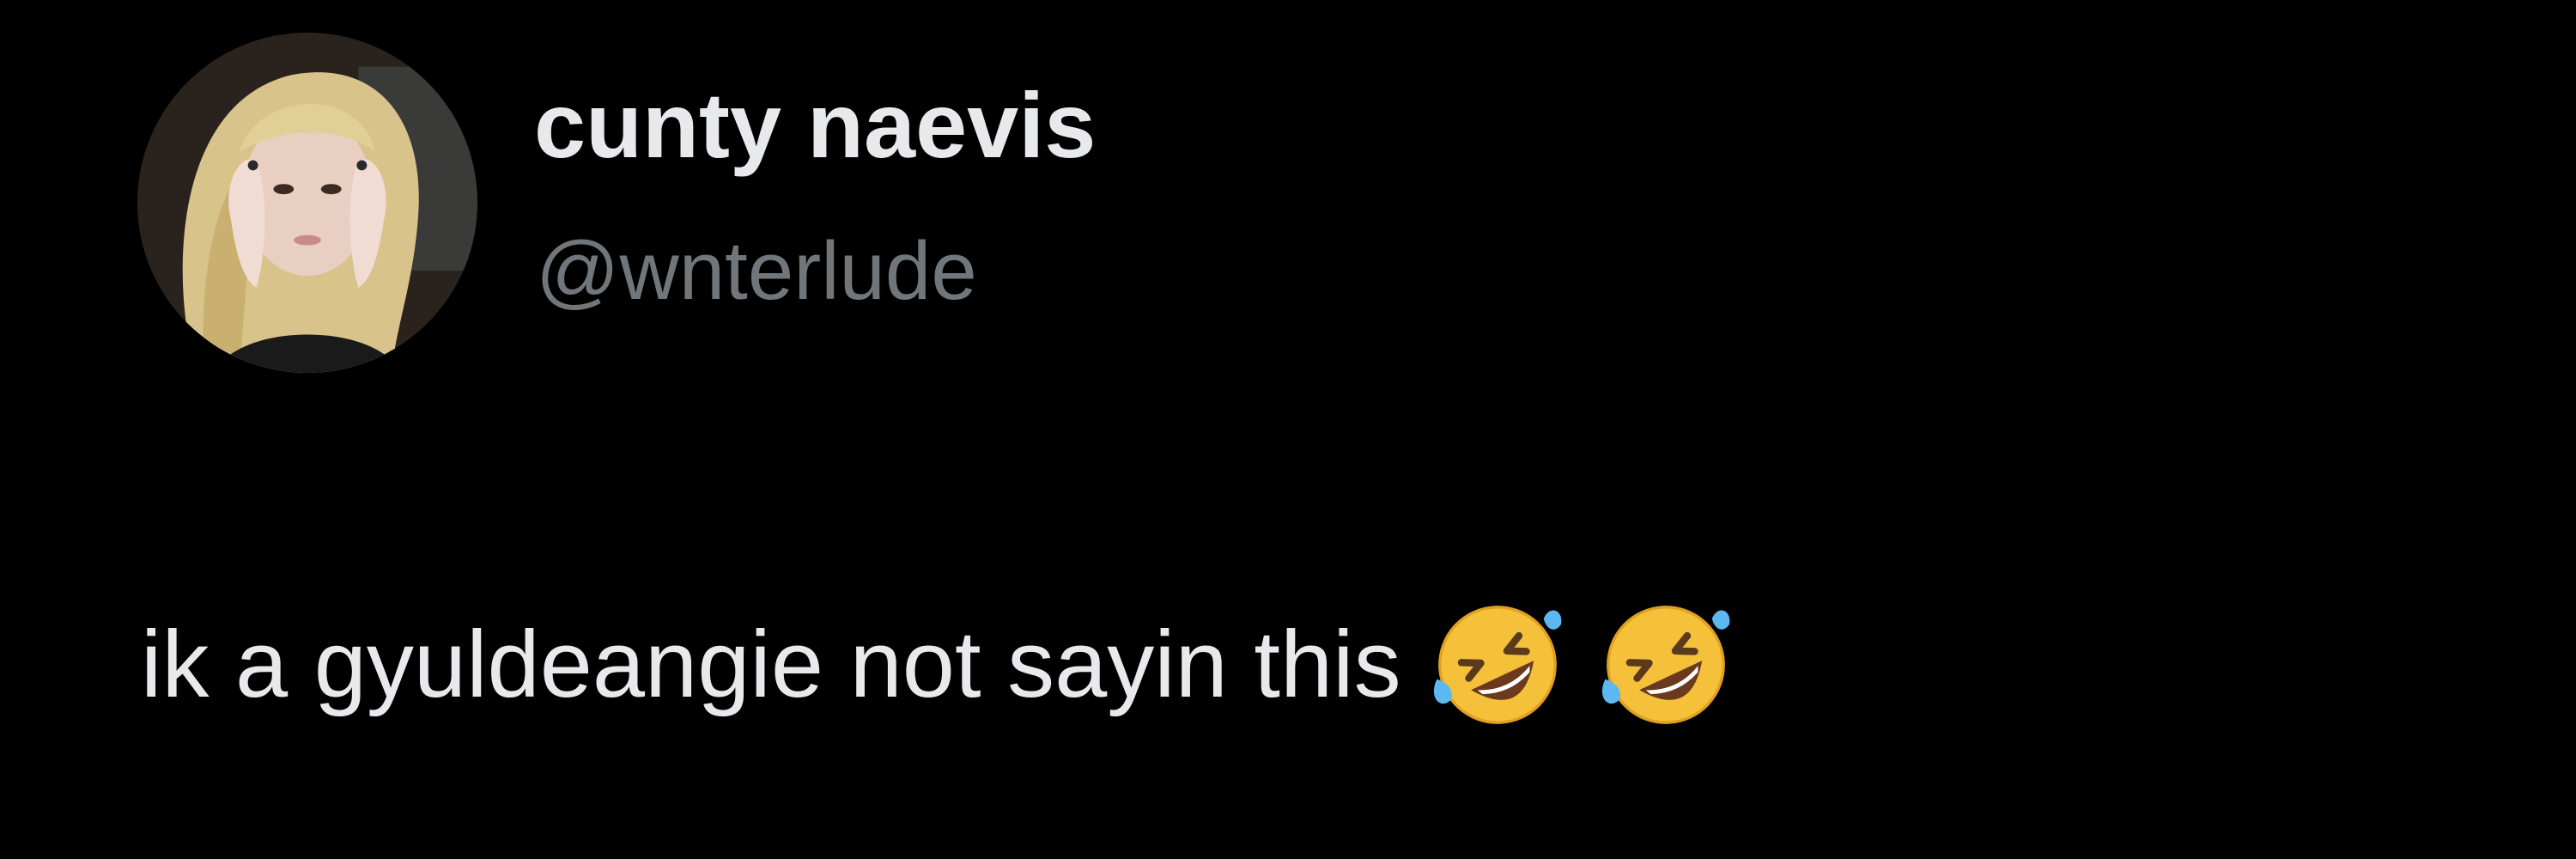  I want to click on avatar-photo-icon, so click(307, 203).